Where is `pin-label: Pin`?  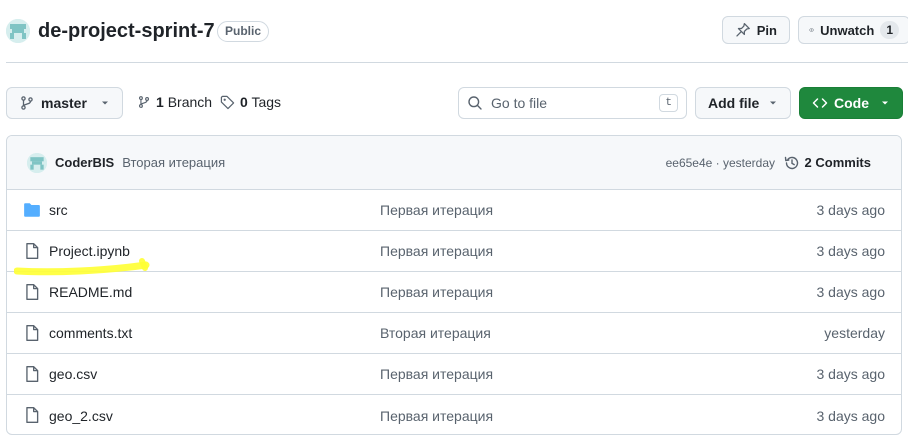 pin-label: Pin is located at coordinates (766, 30).